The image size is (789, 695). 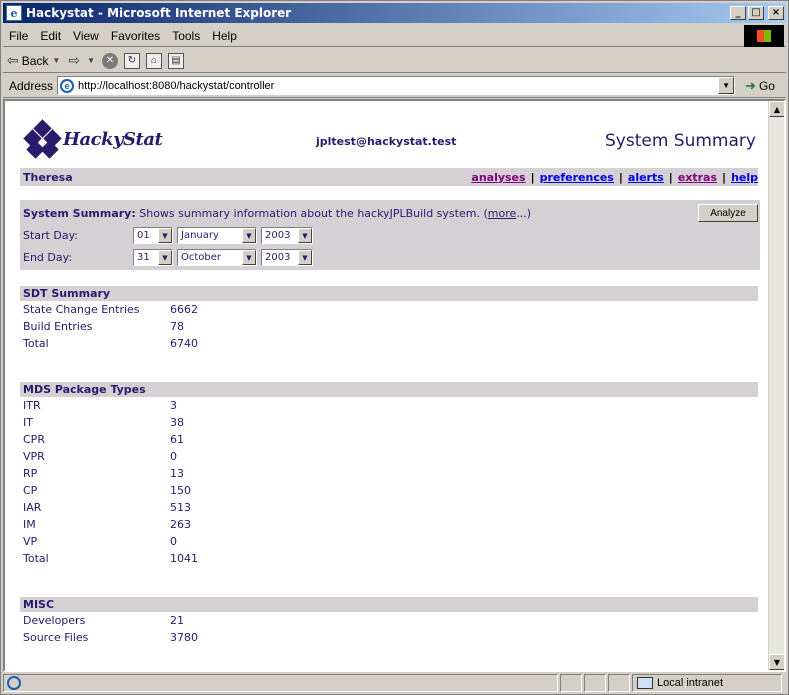 I want to click on stop-icon: ✕, so click(x=110, y=60).